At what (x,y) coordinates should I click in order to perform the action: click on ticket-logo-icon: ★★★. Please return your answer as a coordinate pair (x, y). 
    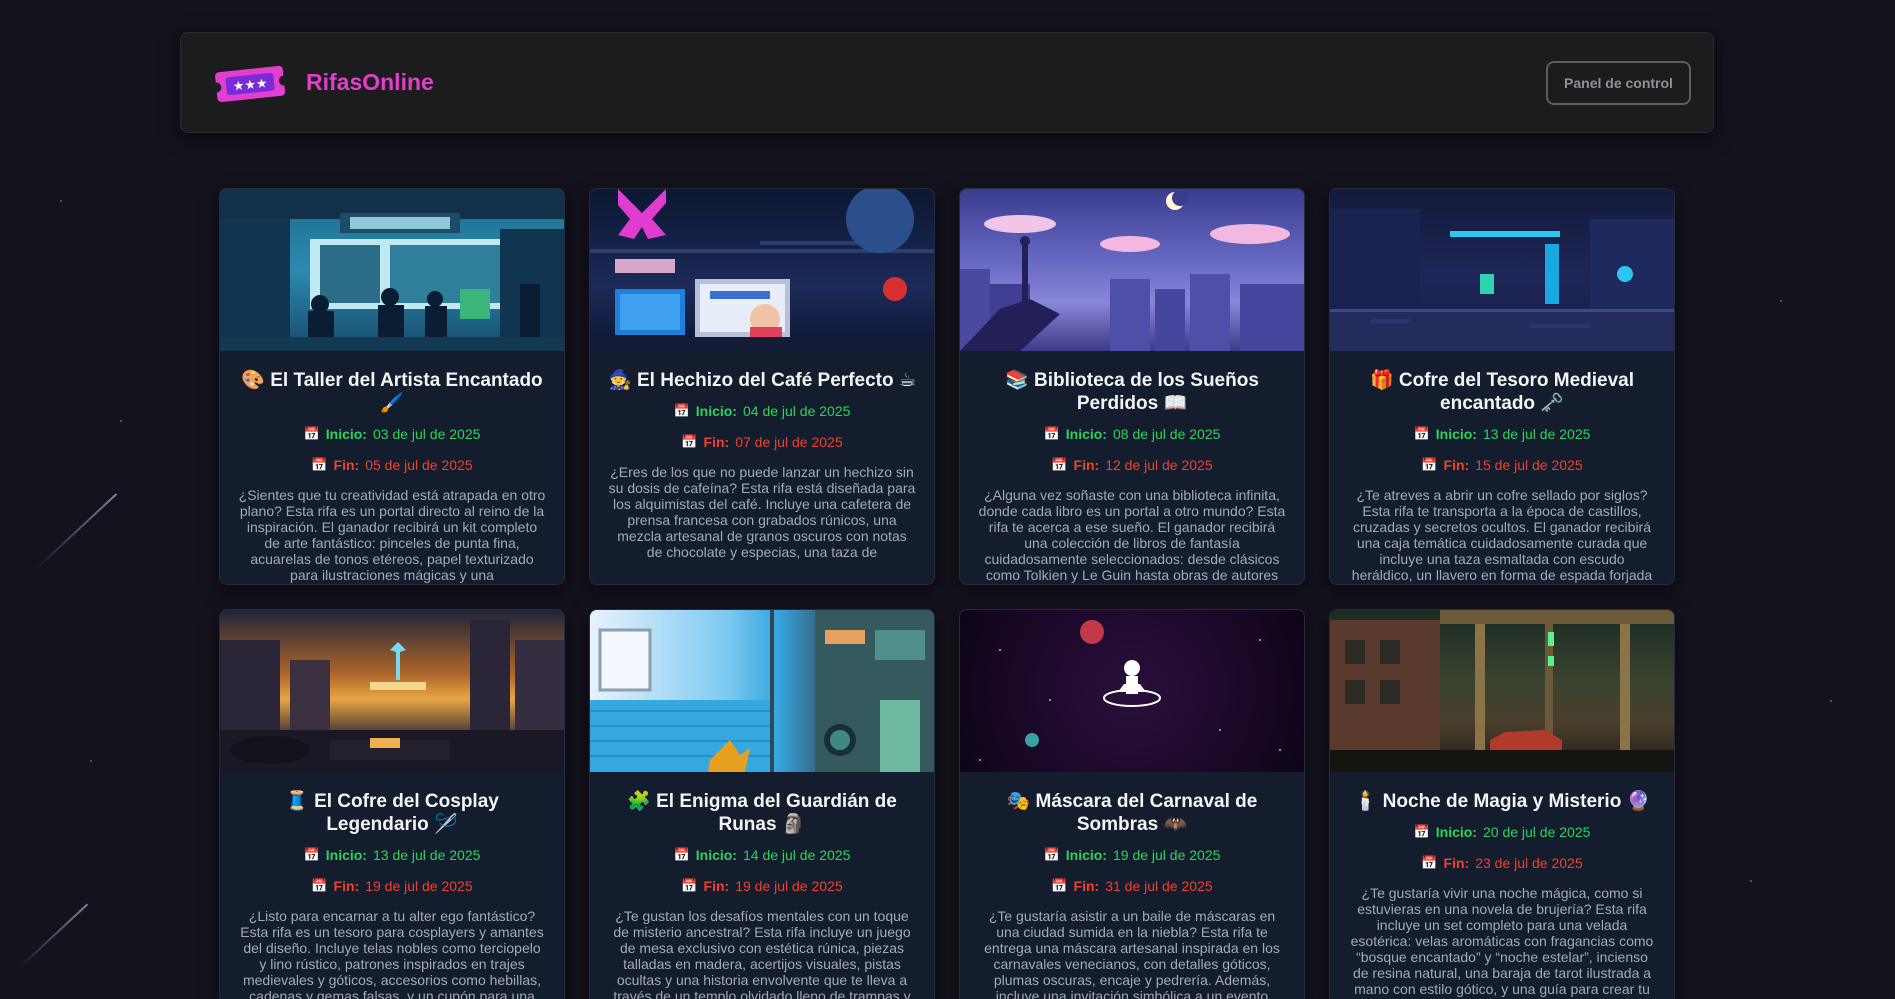
    Looking at the image, I should click on (250, 83).